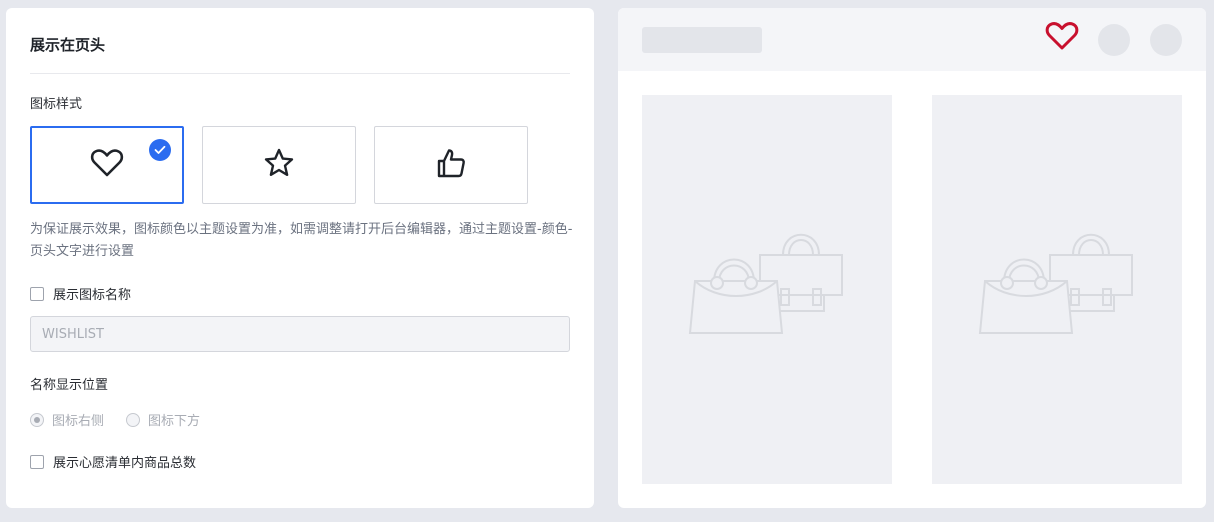 The height and width of the screenshot is (522, 1214). What do you see at coordinates (37, 461) in the screenshot?
I see `show-count-checkbox` at bounding box center [37, 461].